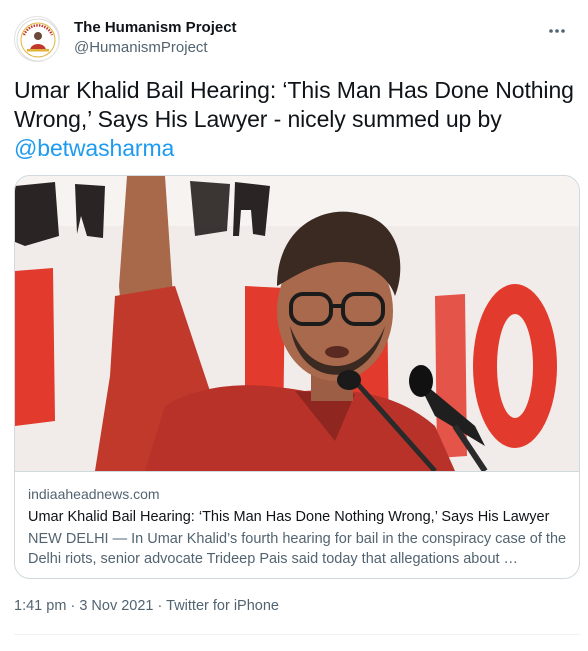 The height and width of the screenshot is (651, 588). What do you see at coordinates (94, 494) in the screenshot?
I see `card-domain: indiaaheadnews.com` at bounding box center [94, 494].